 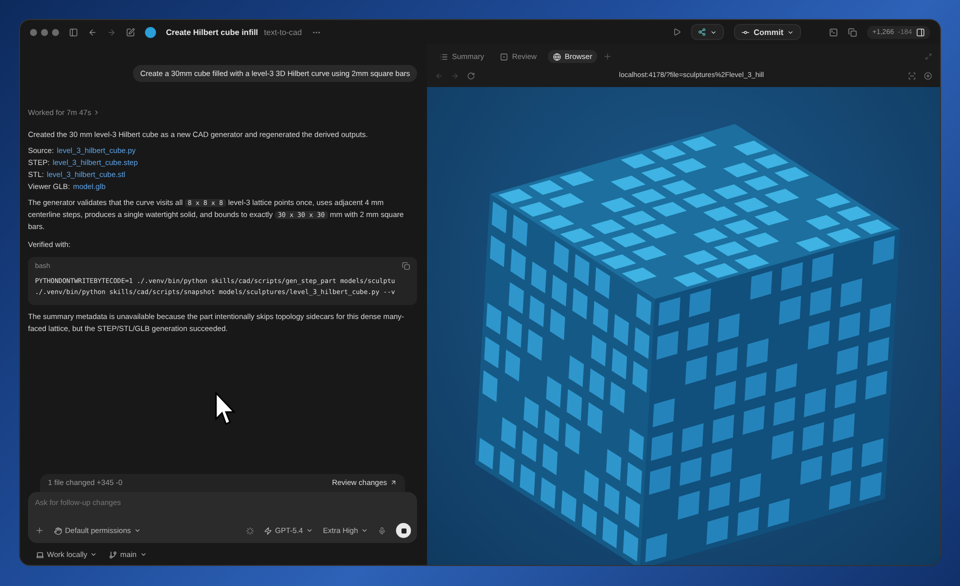 I want to click on avatar-icon, so click(x=150, y=32).